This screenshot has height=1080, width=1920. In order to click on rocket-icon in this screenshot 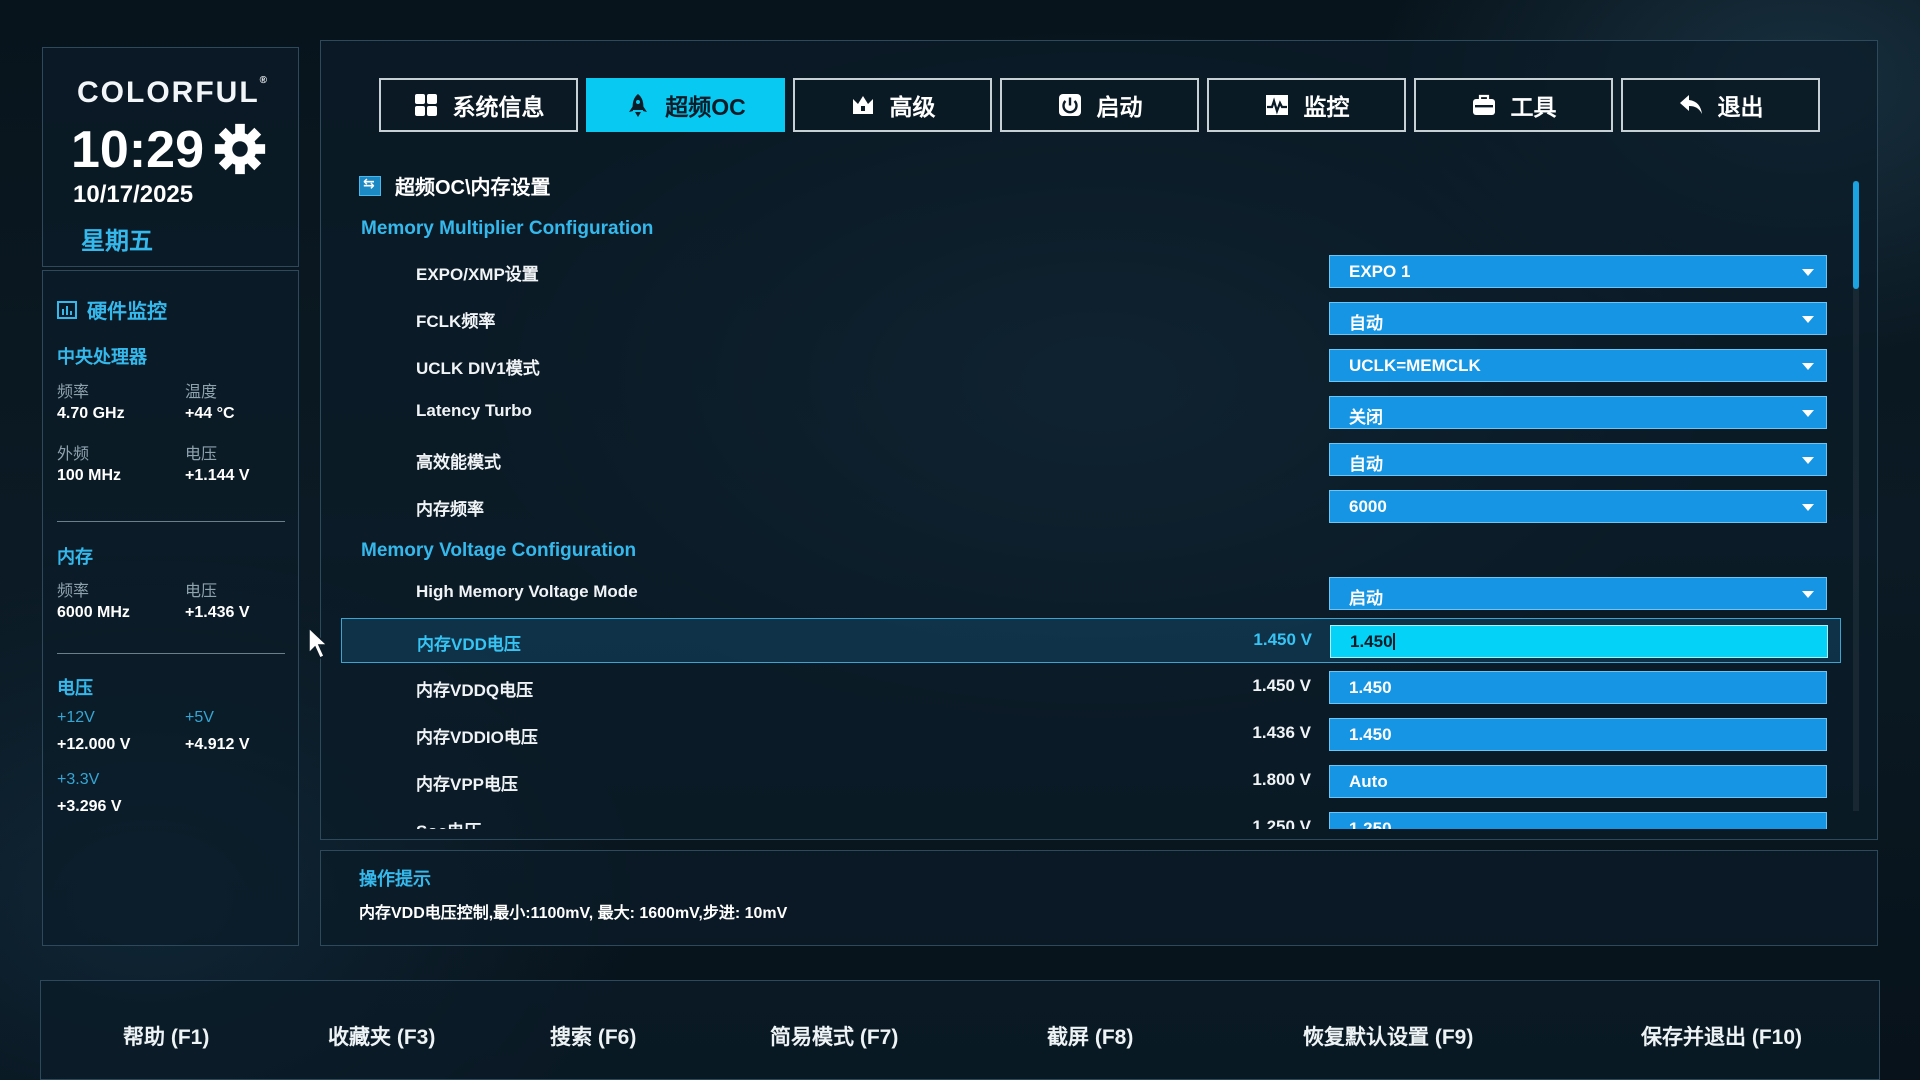, I will do `click(638, 105)`.